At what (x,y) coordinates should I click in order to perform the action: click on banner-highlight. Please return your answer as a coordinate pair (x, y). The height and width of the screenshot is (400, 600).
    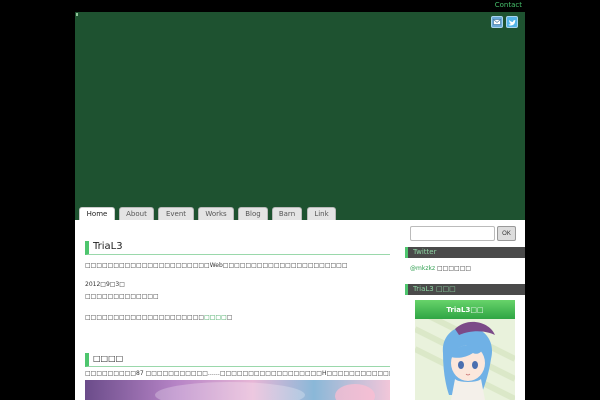
    Looking at the image, I should click on (230, 391).